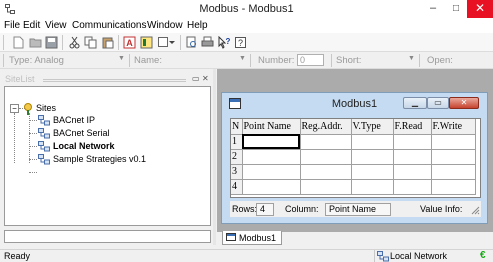  What do you see at coordinates (172, 42) in the screenshot?
I see `chevron-down-icon` at bounding box center [172, 42].